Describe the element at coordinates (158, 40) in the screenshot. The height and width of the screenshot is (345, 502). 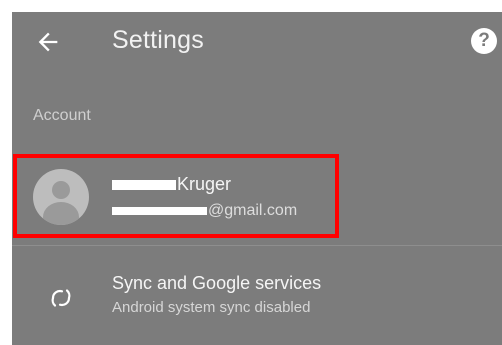
I see `page-title: Settings` at that location.